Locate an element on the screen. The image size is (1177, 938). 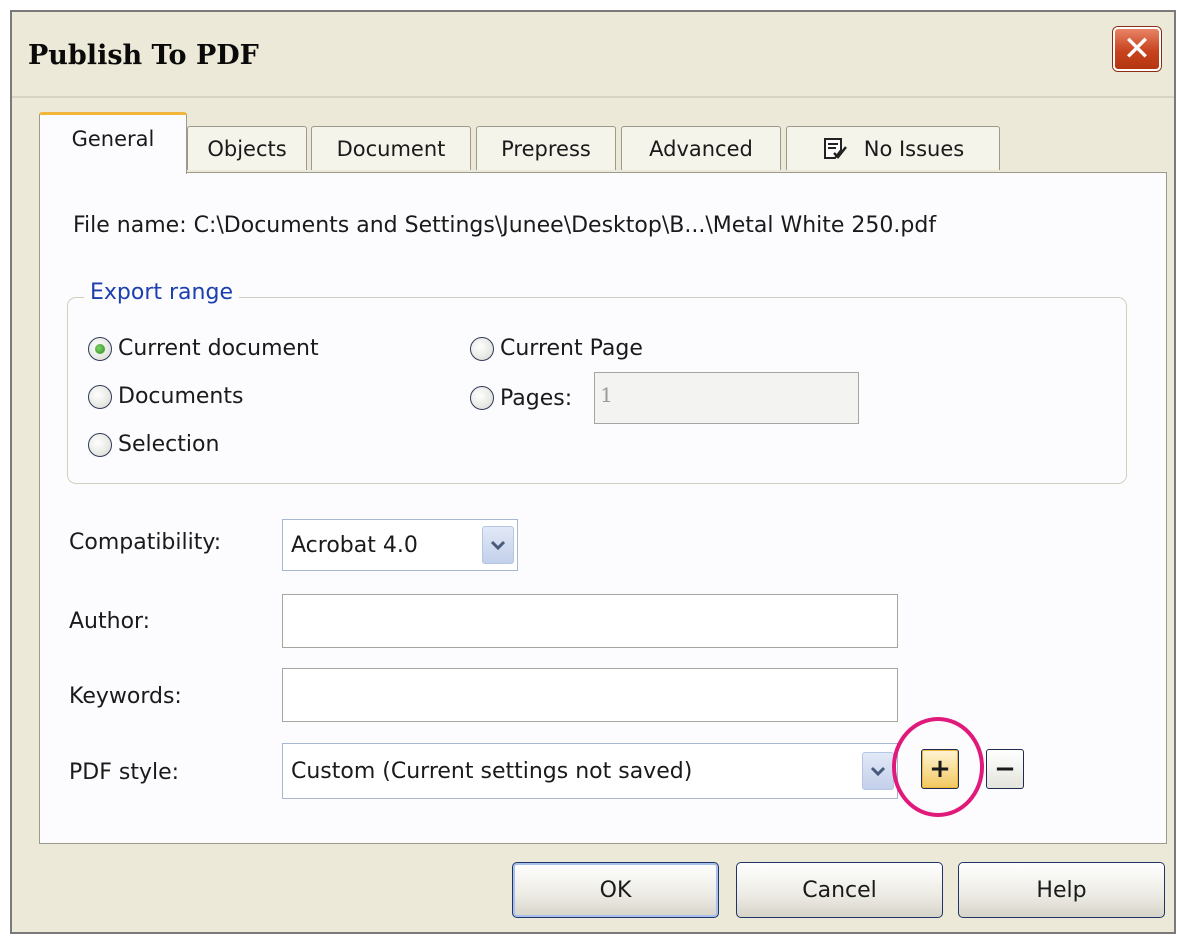
compatibility-select: Acrobat 4.0 is located at coordinates (400, 545).